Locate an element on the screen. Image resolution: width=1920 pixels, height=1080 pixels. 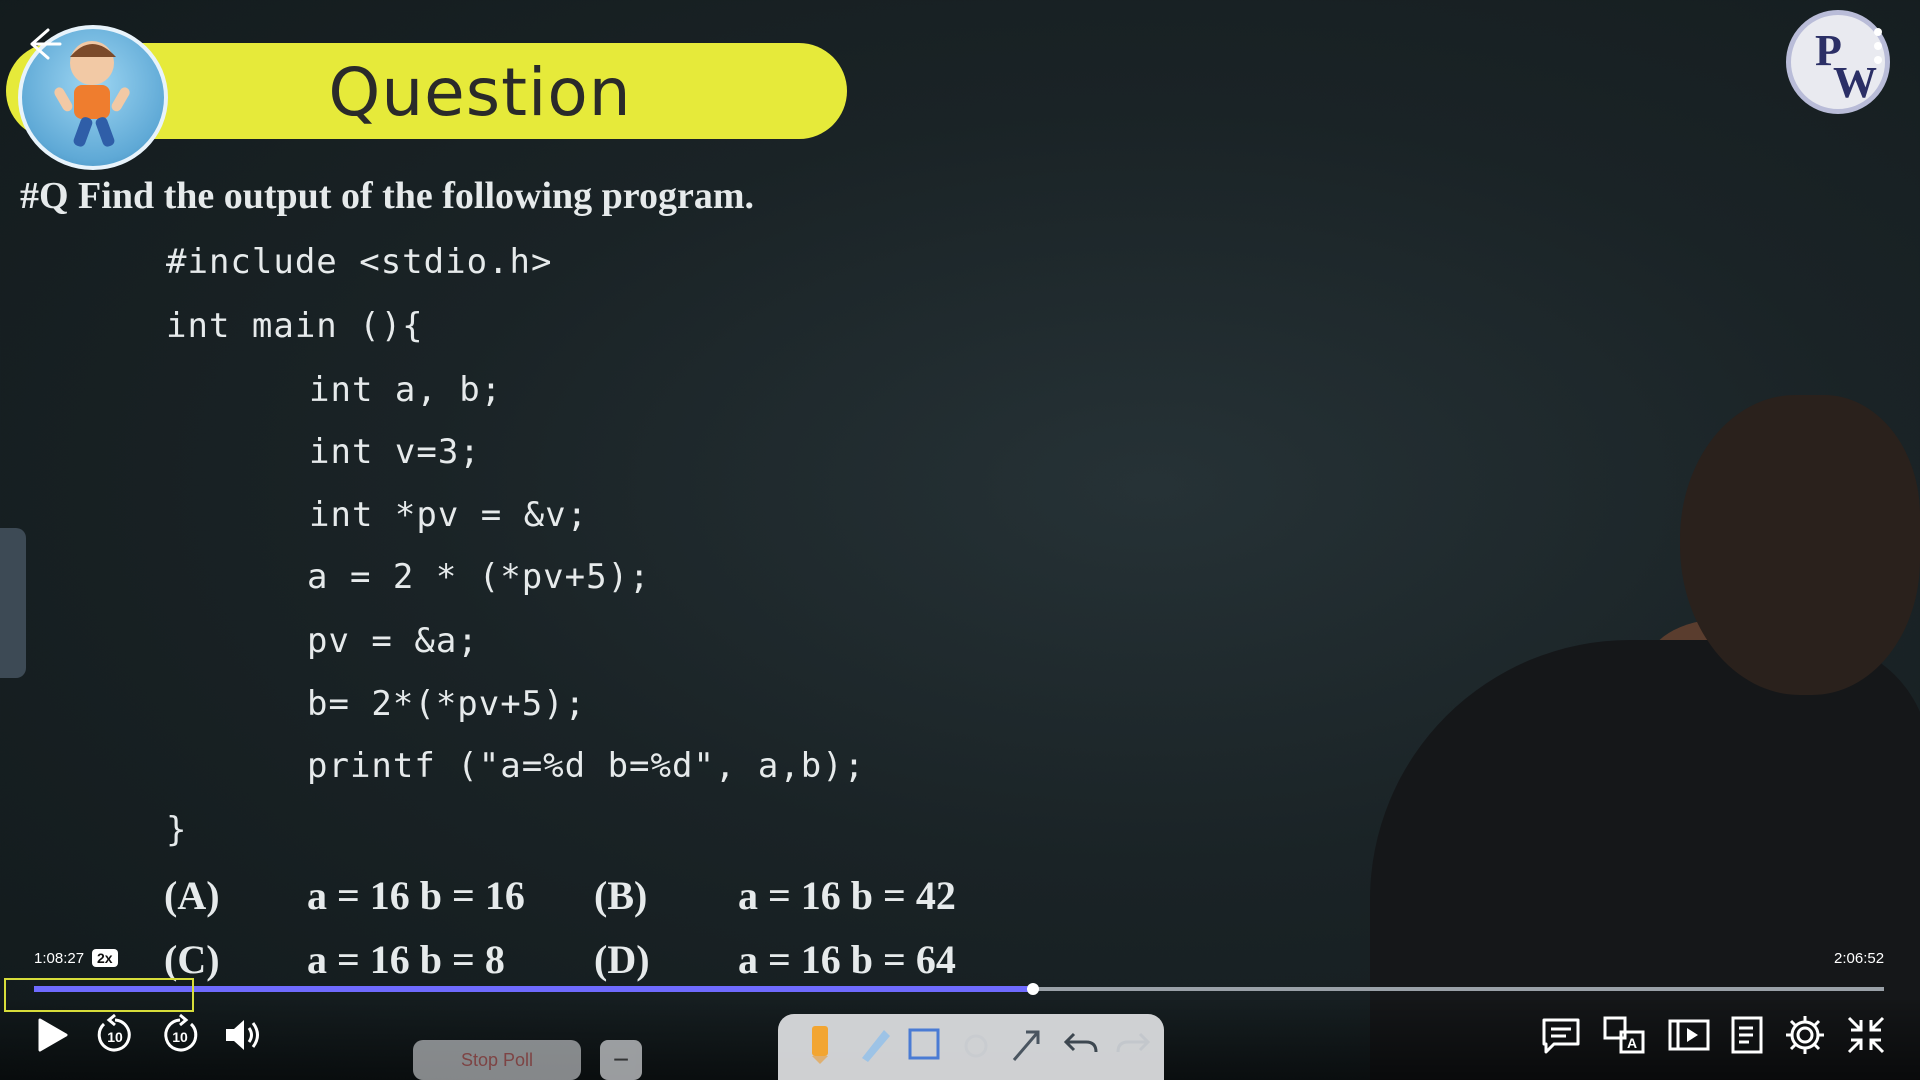
volume-icon is located at coordinates (243, 1035).